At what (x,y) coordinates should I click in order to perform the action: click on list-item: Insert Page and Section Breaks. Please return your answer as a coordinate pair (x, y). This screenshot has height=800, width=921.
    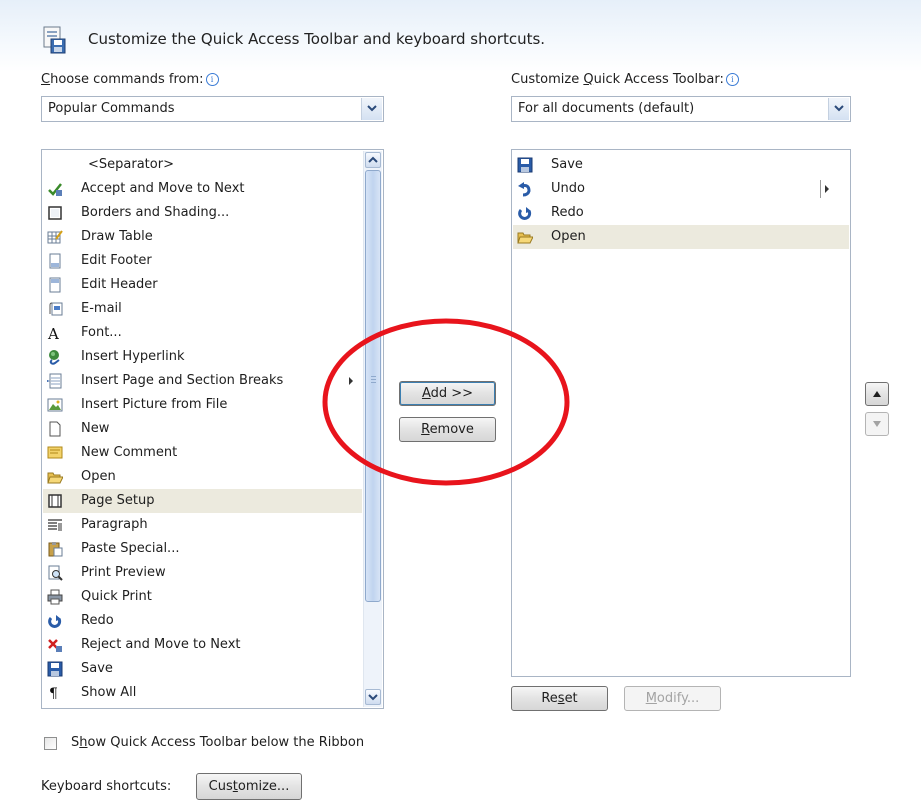
    Looking at the image, I should click on (202, 381).